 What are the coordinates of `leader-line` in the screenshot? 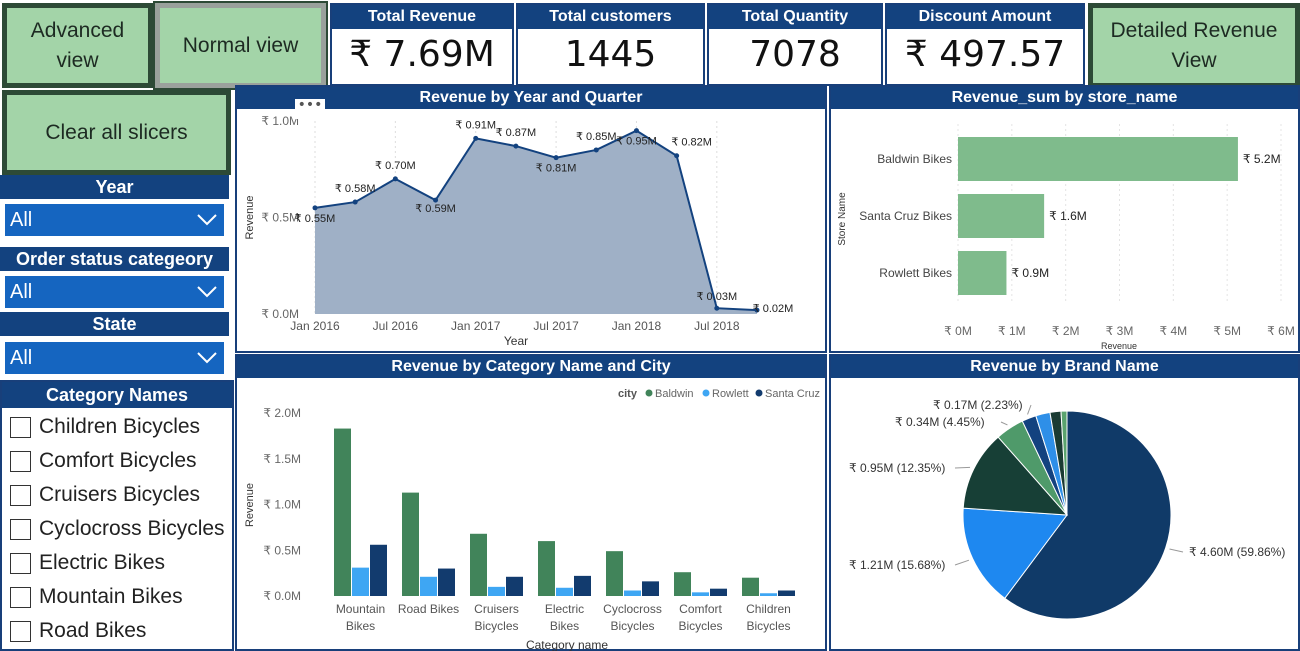 It's located at (1029, 409).